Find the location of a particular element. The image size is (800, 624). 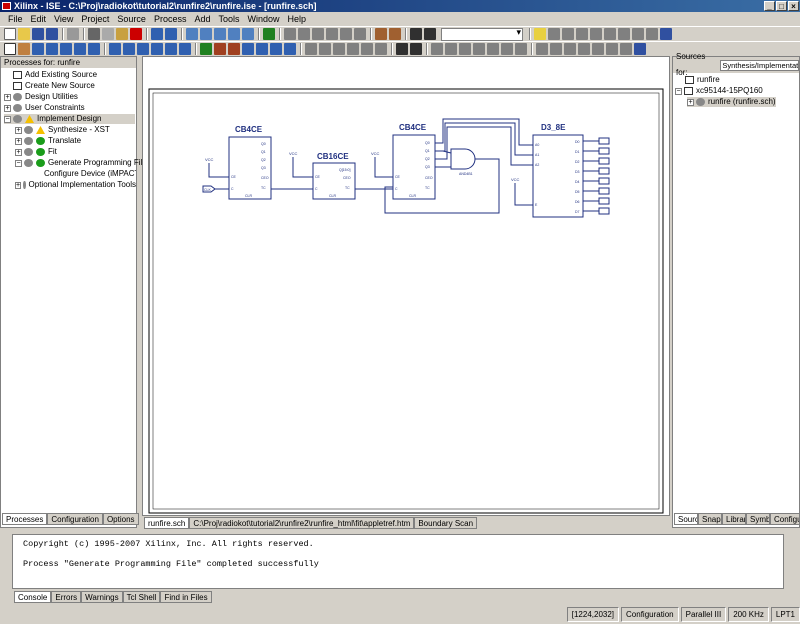

process-create-new: Create New Source is located at coordinates (54, 86).